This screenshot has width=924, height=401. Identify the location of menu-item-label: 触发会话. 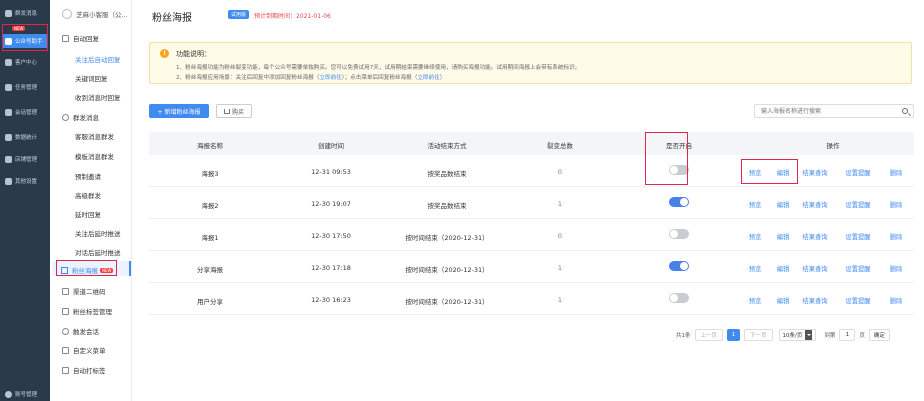
(86, 332).